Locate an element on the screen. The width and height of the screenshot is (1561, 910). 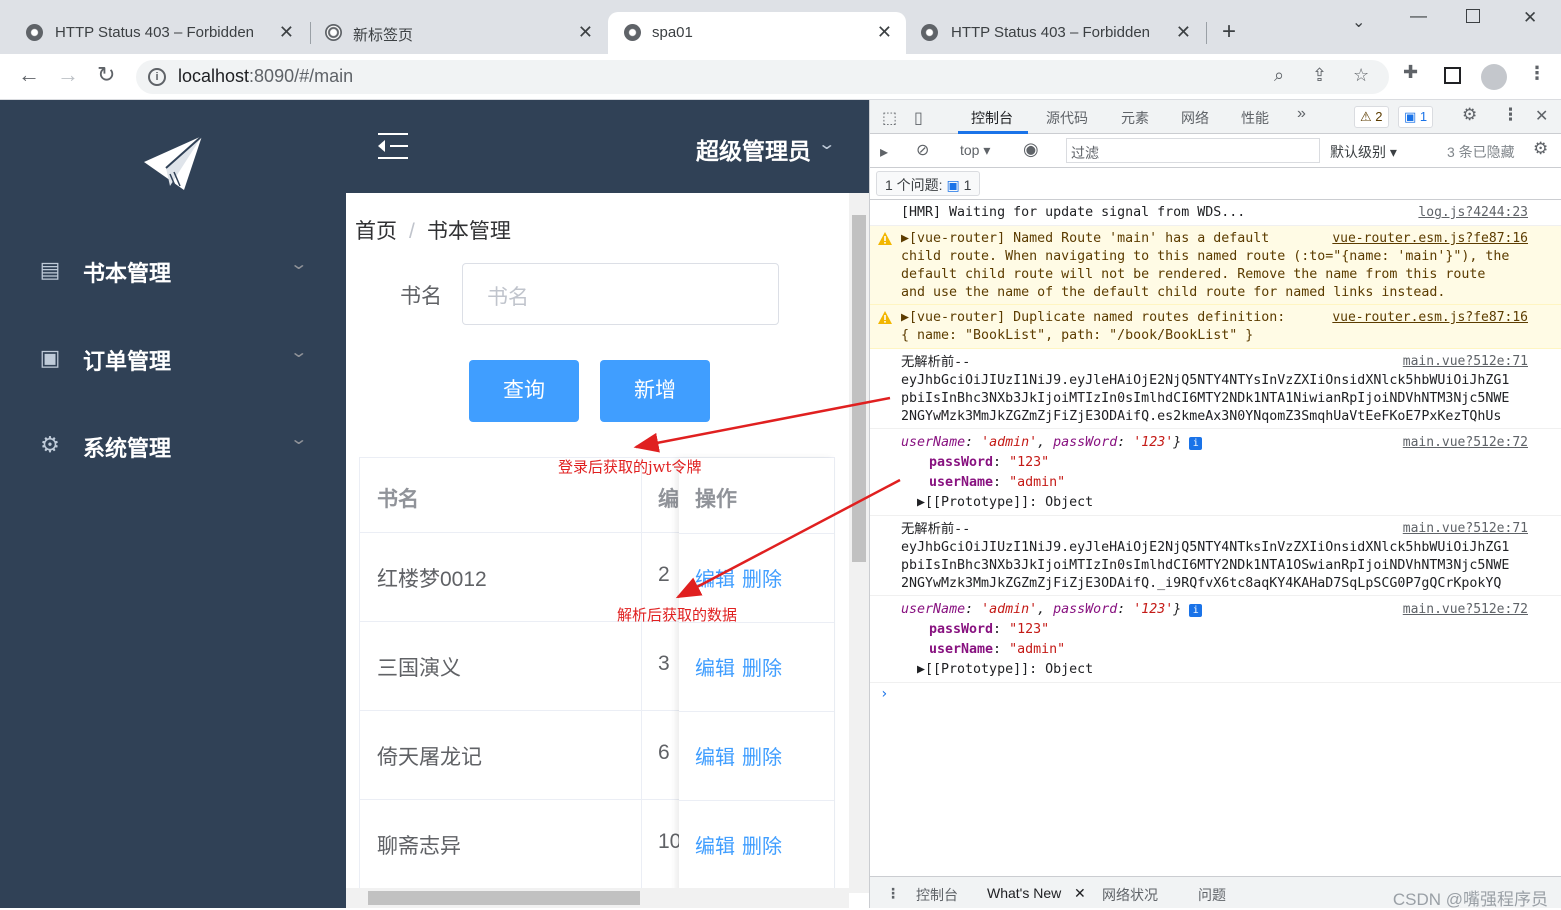
eye-icon: ◉ is located at coordinates (1031, 149).